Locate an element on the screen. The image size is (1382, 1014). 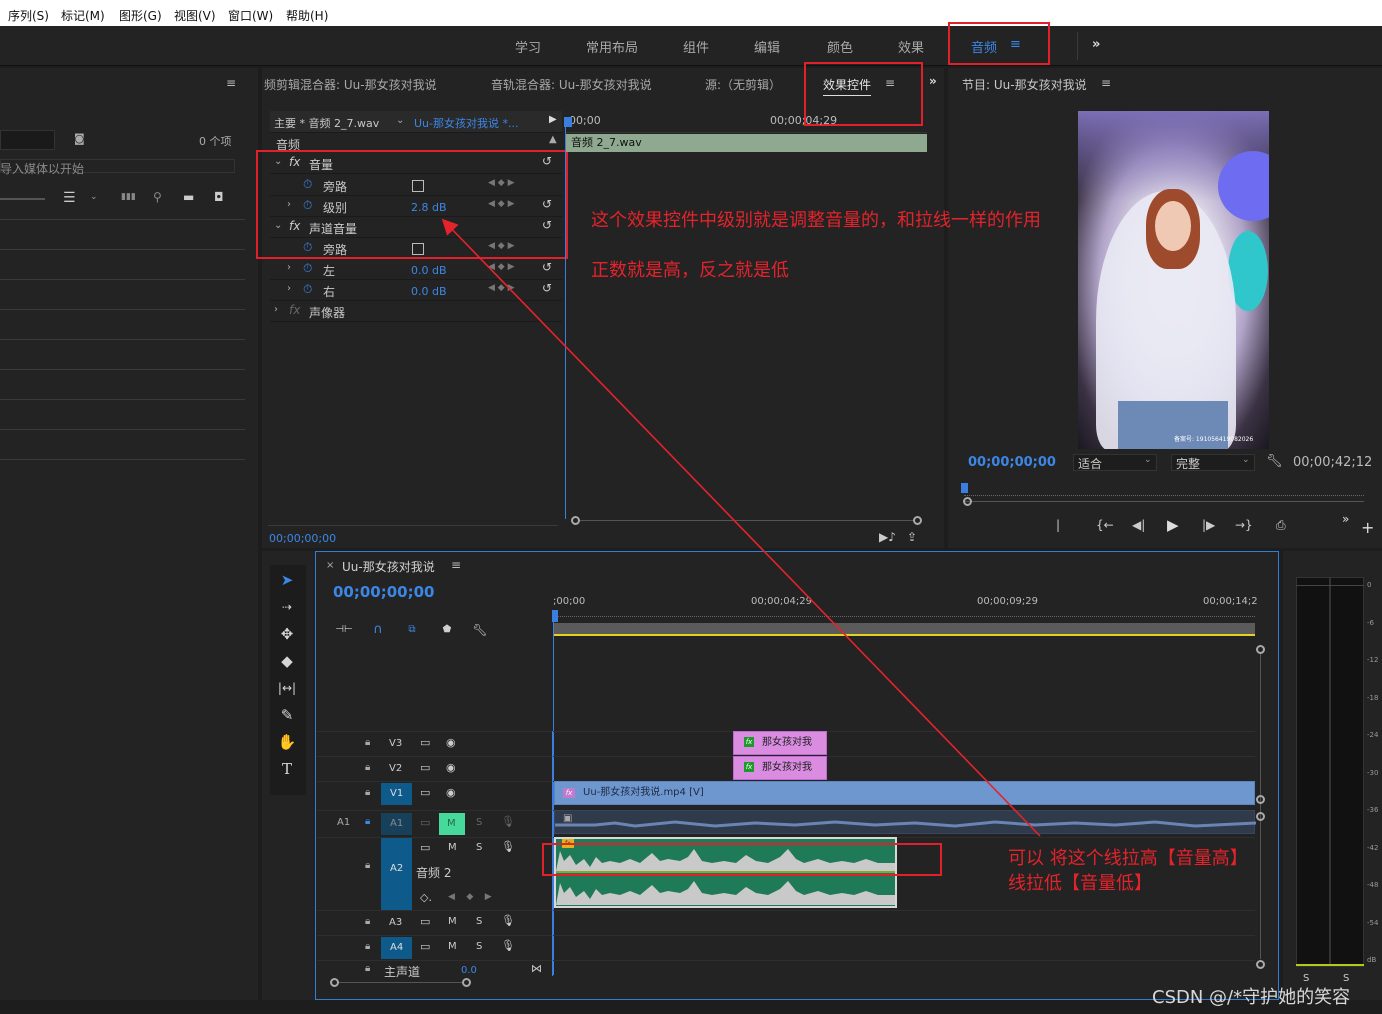
csdn-watermark: CSDN @/*守护她的笑容 is located at coordinates (1251, 997).